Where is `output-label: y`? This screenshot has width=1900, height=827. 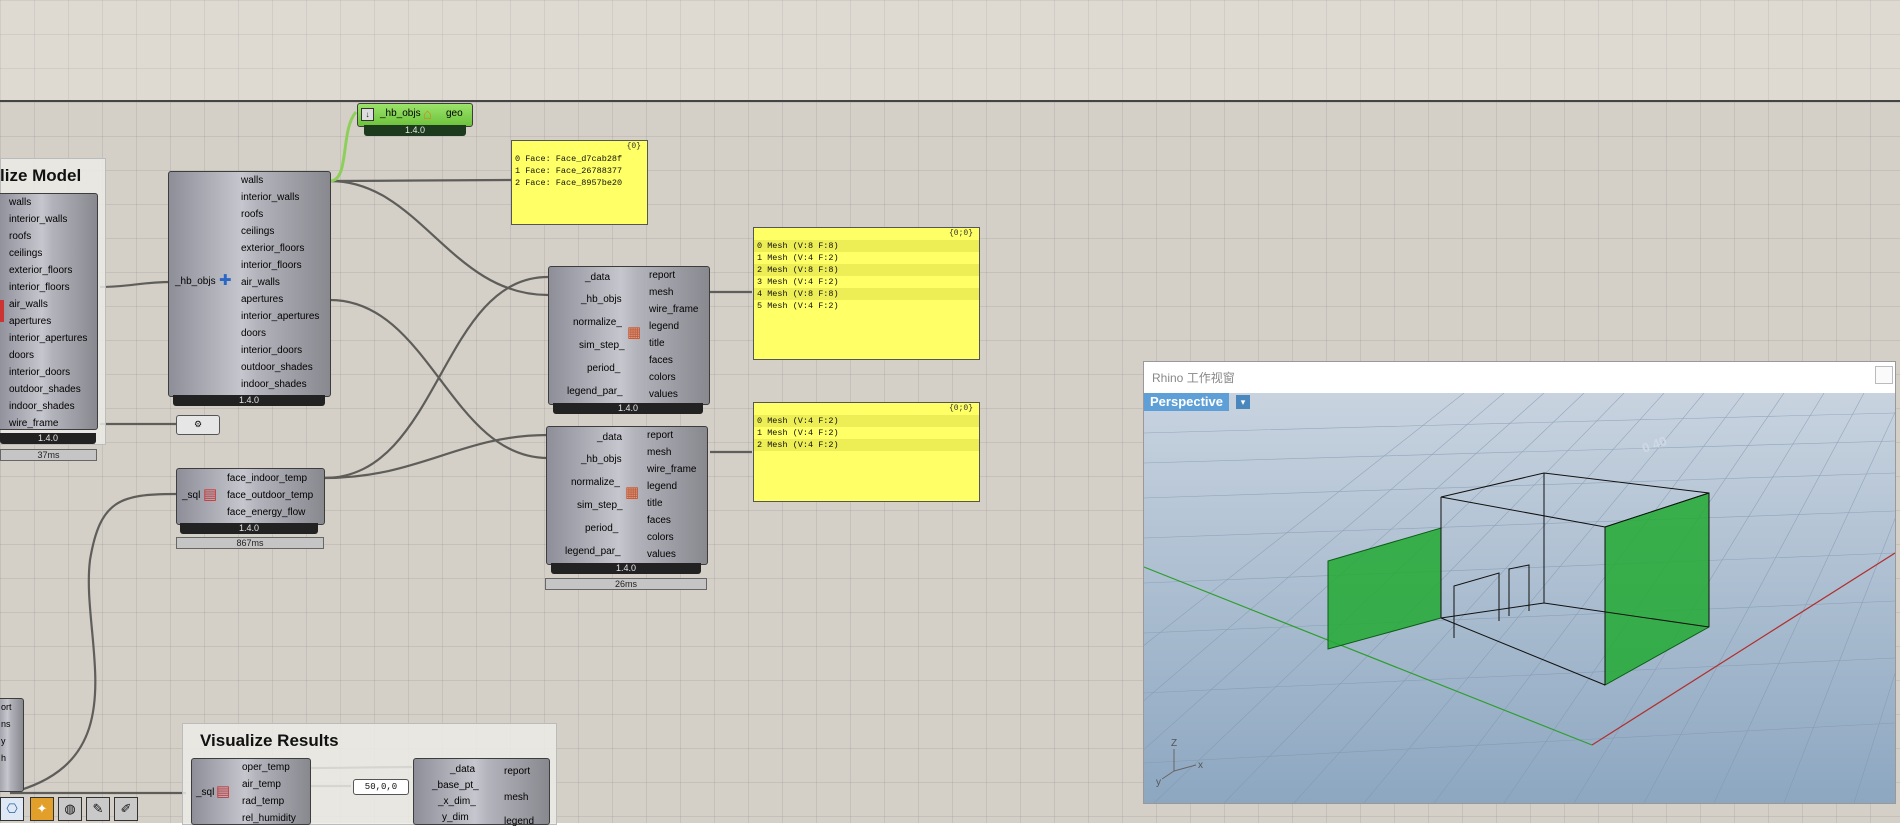 output-label: y is located at coordinates (3, 741).